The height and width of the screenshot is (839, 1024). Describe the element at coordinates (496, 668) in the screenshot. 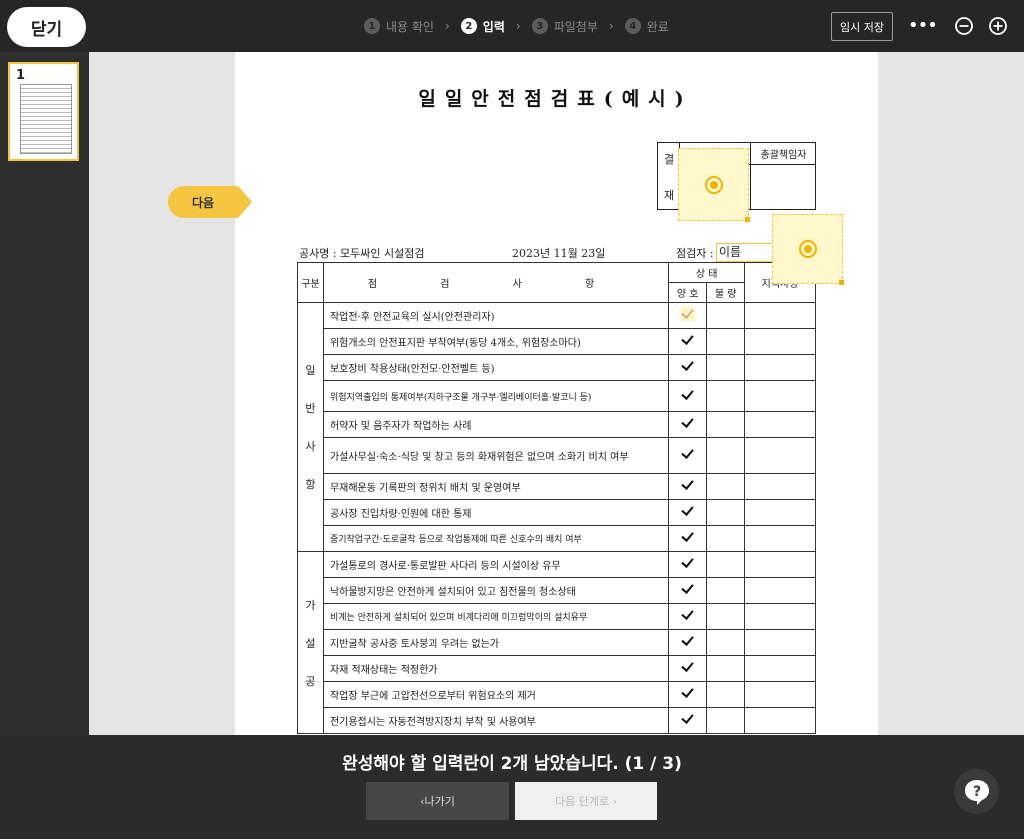

I see `table-cell-item: 자재 적재상태는 적정한가` at that location.